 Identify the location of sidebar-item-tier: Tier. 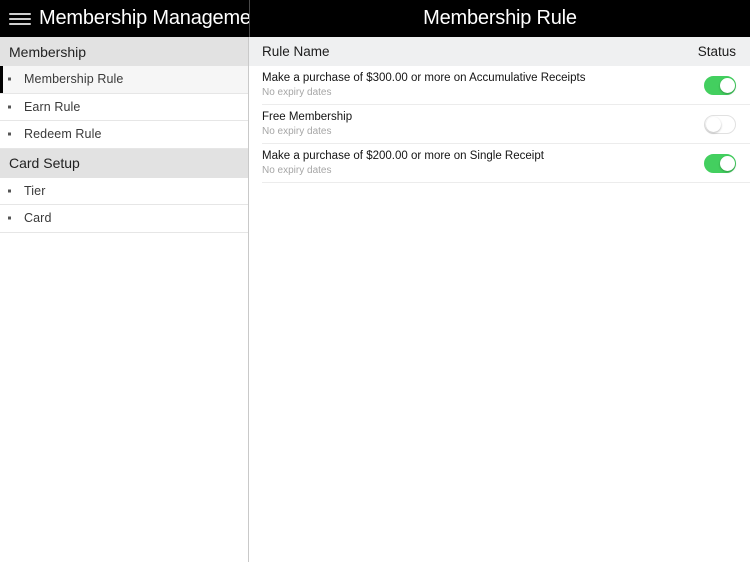
(124, 191).